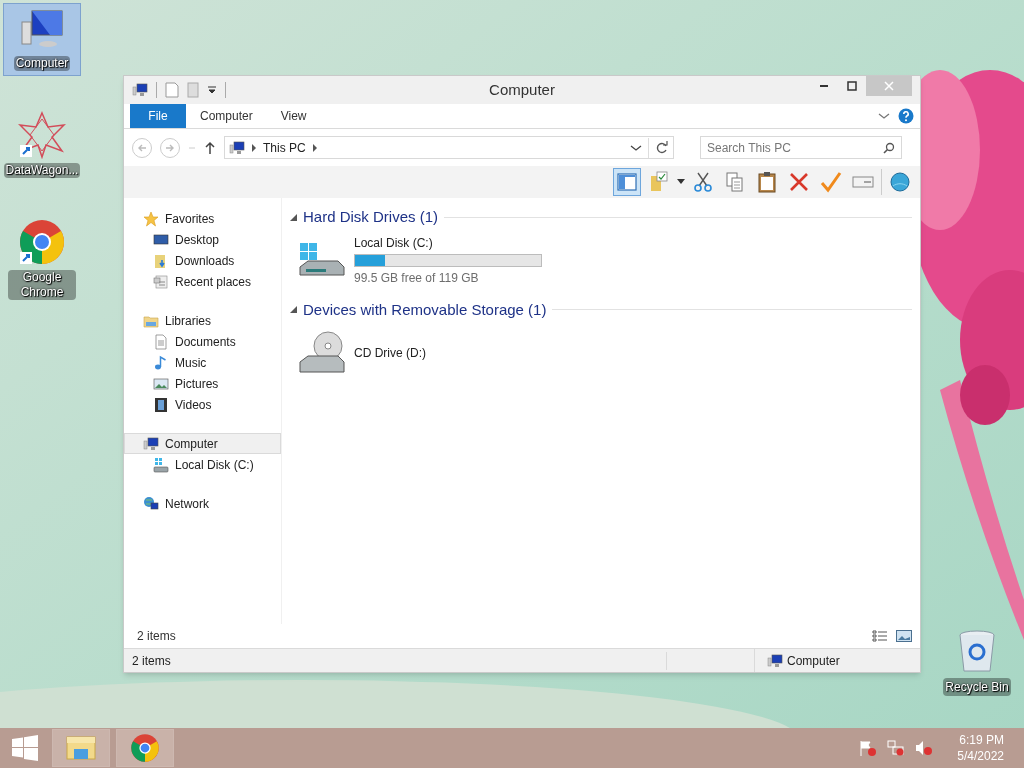  I want to click on speaker-icon, so click(924, 748).